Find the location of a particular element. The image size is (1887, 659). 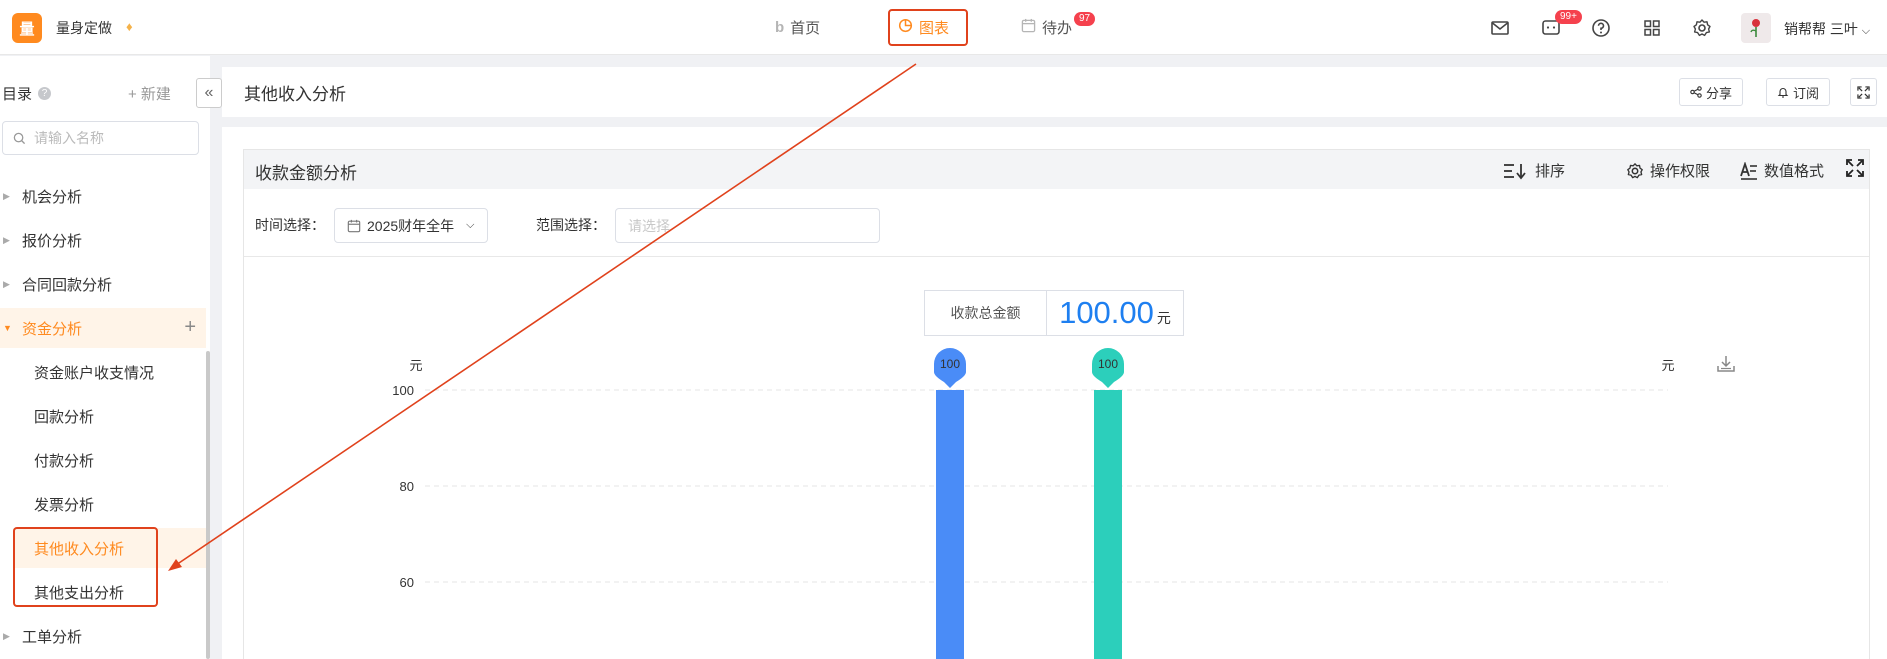

nav-home: b 首页 is located at coordinates (797, 27).